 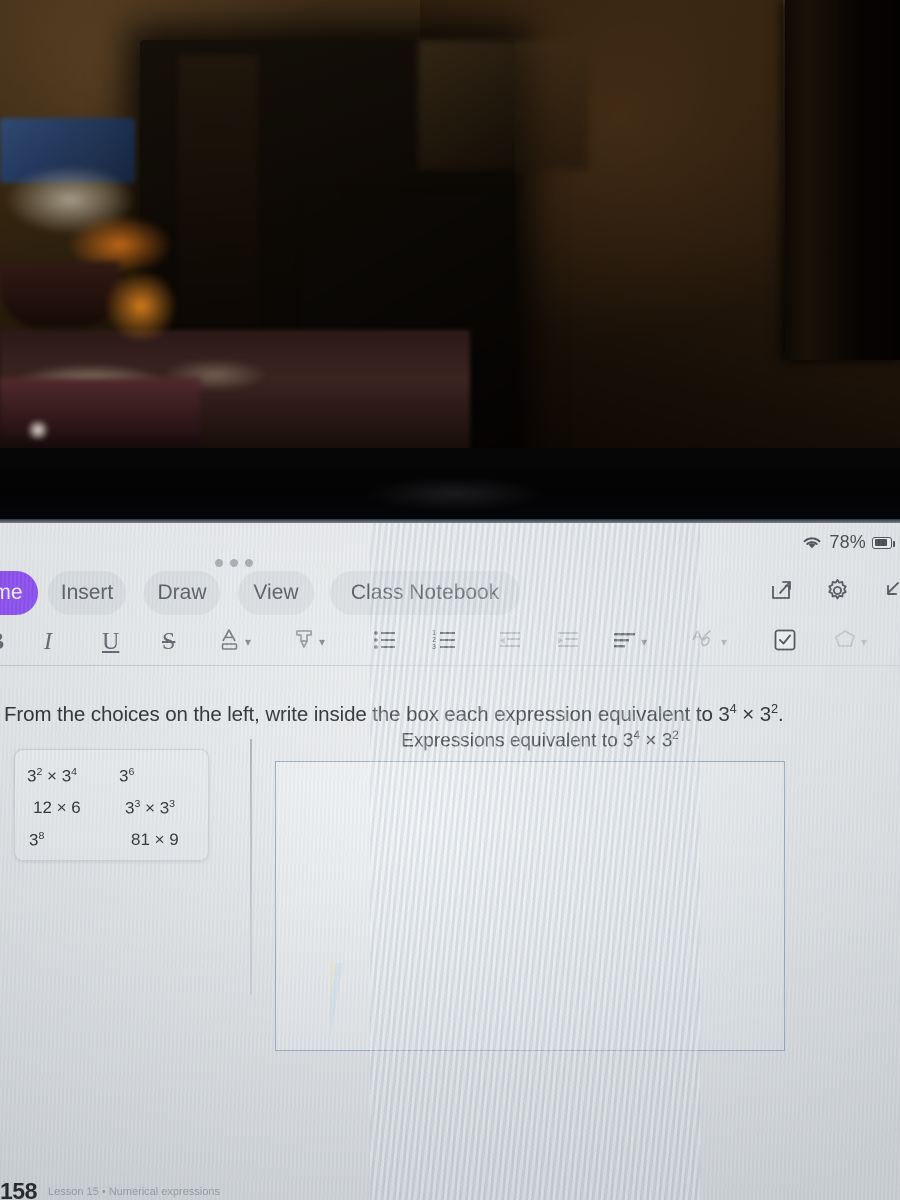 I want to click on three-dot-grabber-icon, so click(x=234, y=563).